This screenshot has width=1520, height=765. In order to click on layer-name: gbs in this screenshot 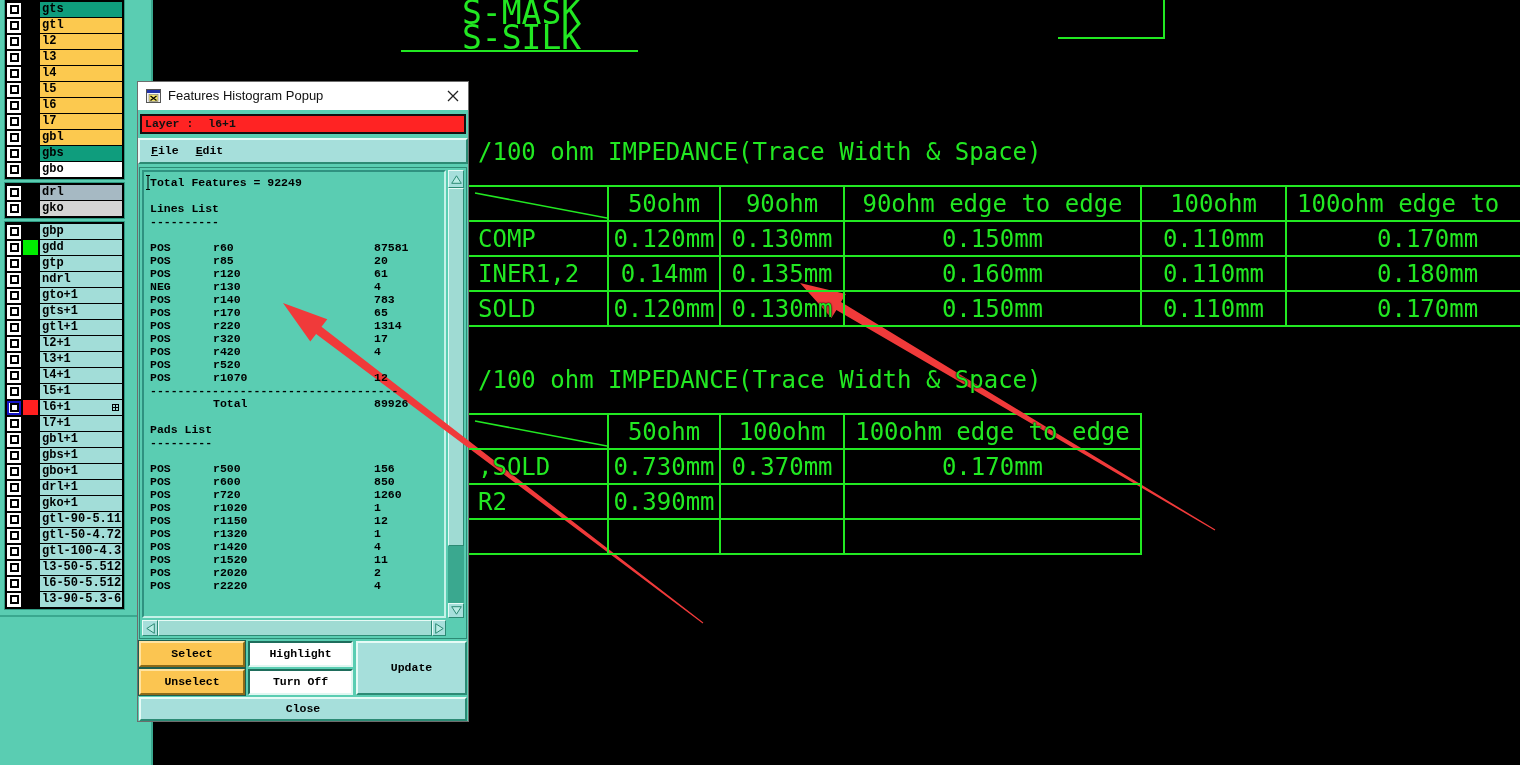, I will do `click(81, 153)`.